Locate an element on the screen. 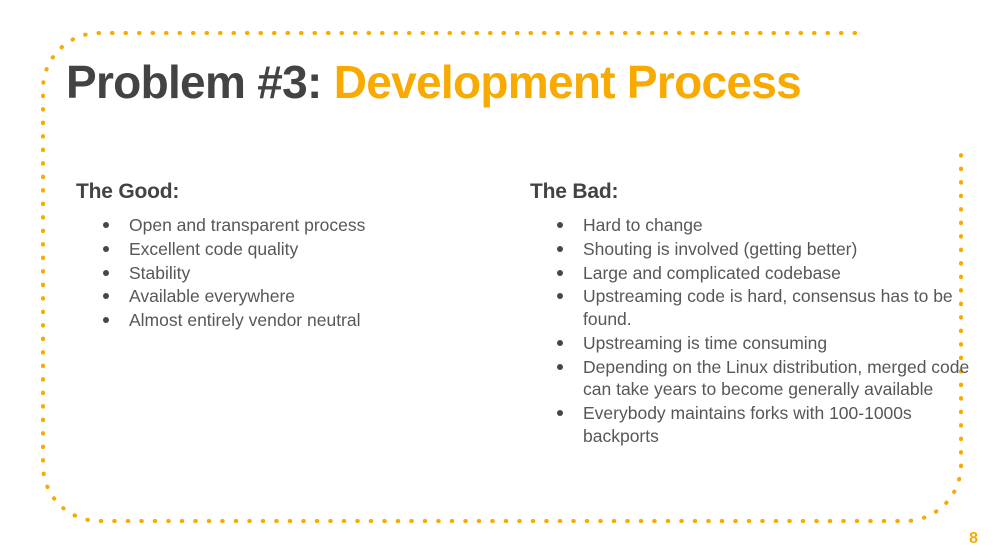 The height and width of the screenshot is (560, 1000). list-item: Hard to change is located at coordinates (750, 225).